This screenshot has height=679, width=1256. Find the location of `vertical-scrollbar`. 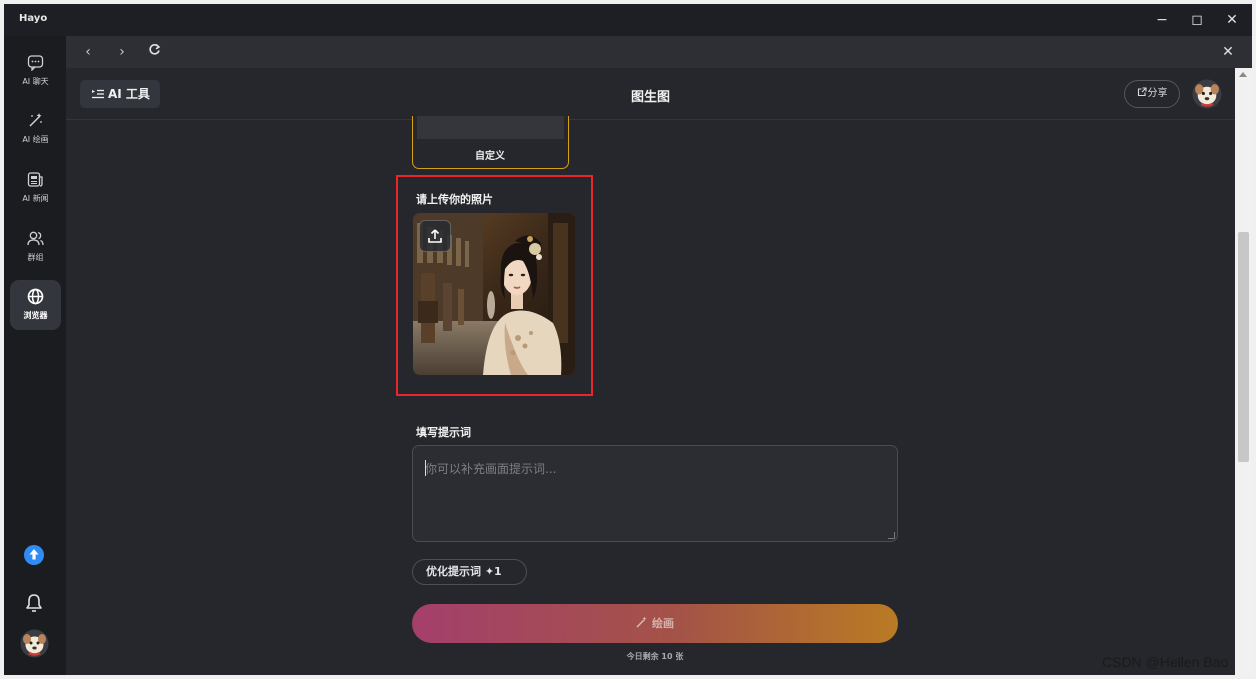

vertical-scrollbar is located at coordinates (1243, 371).